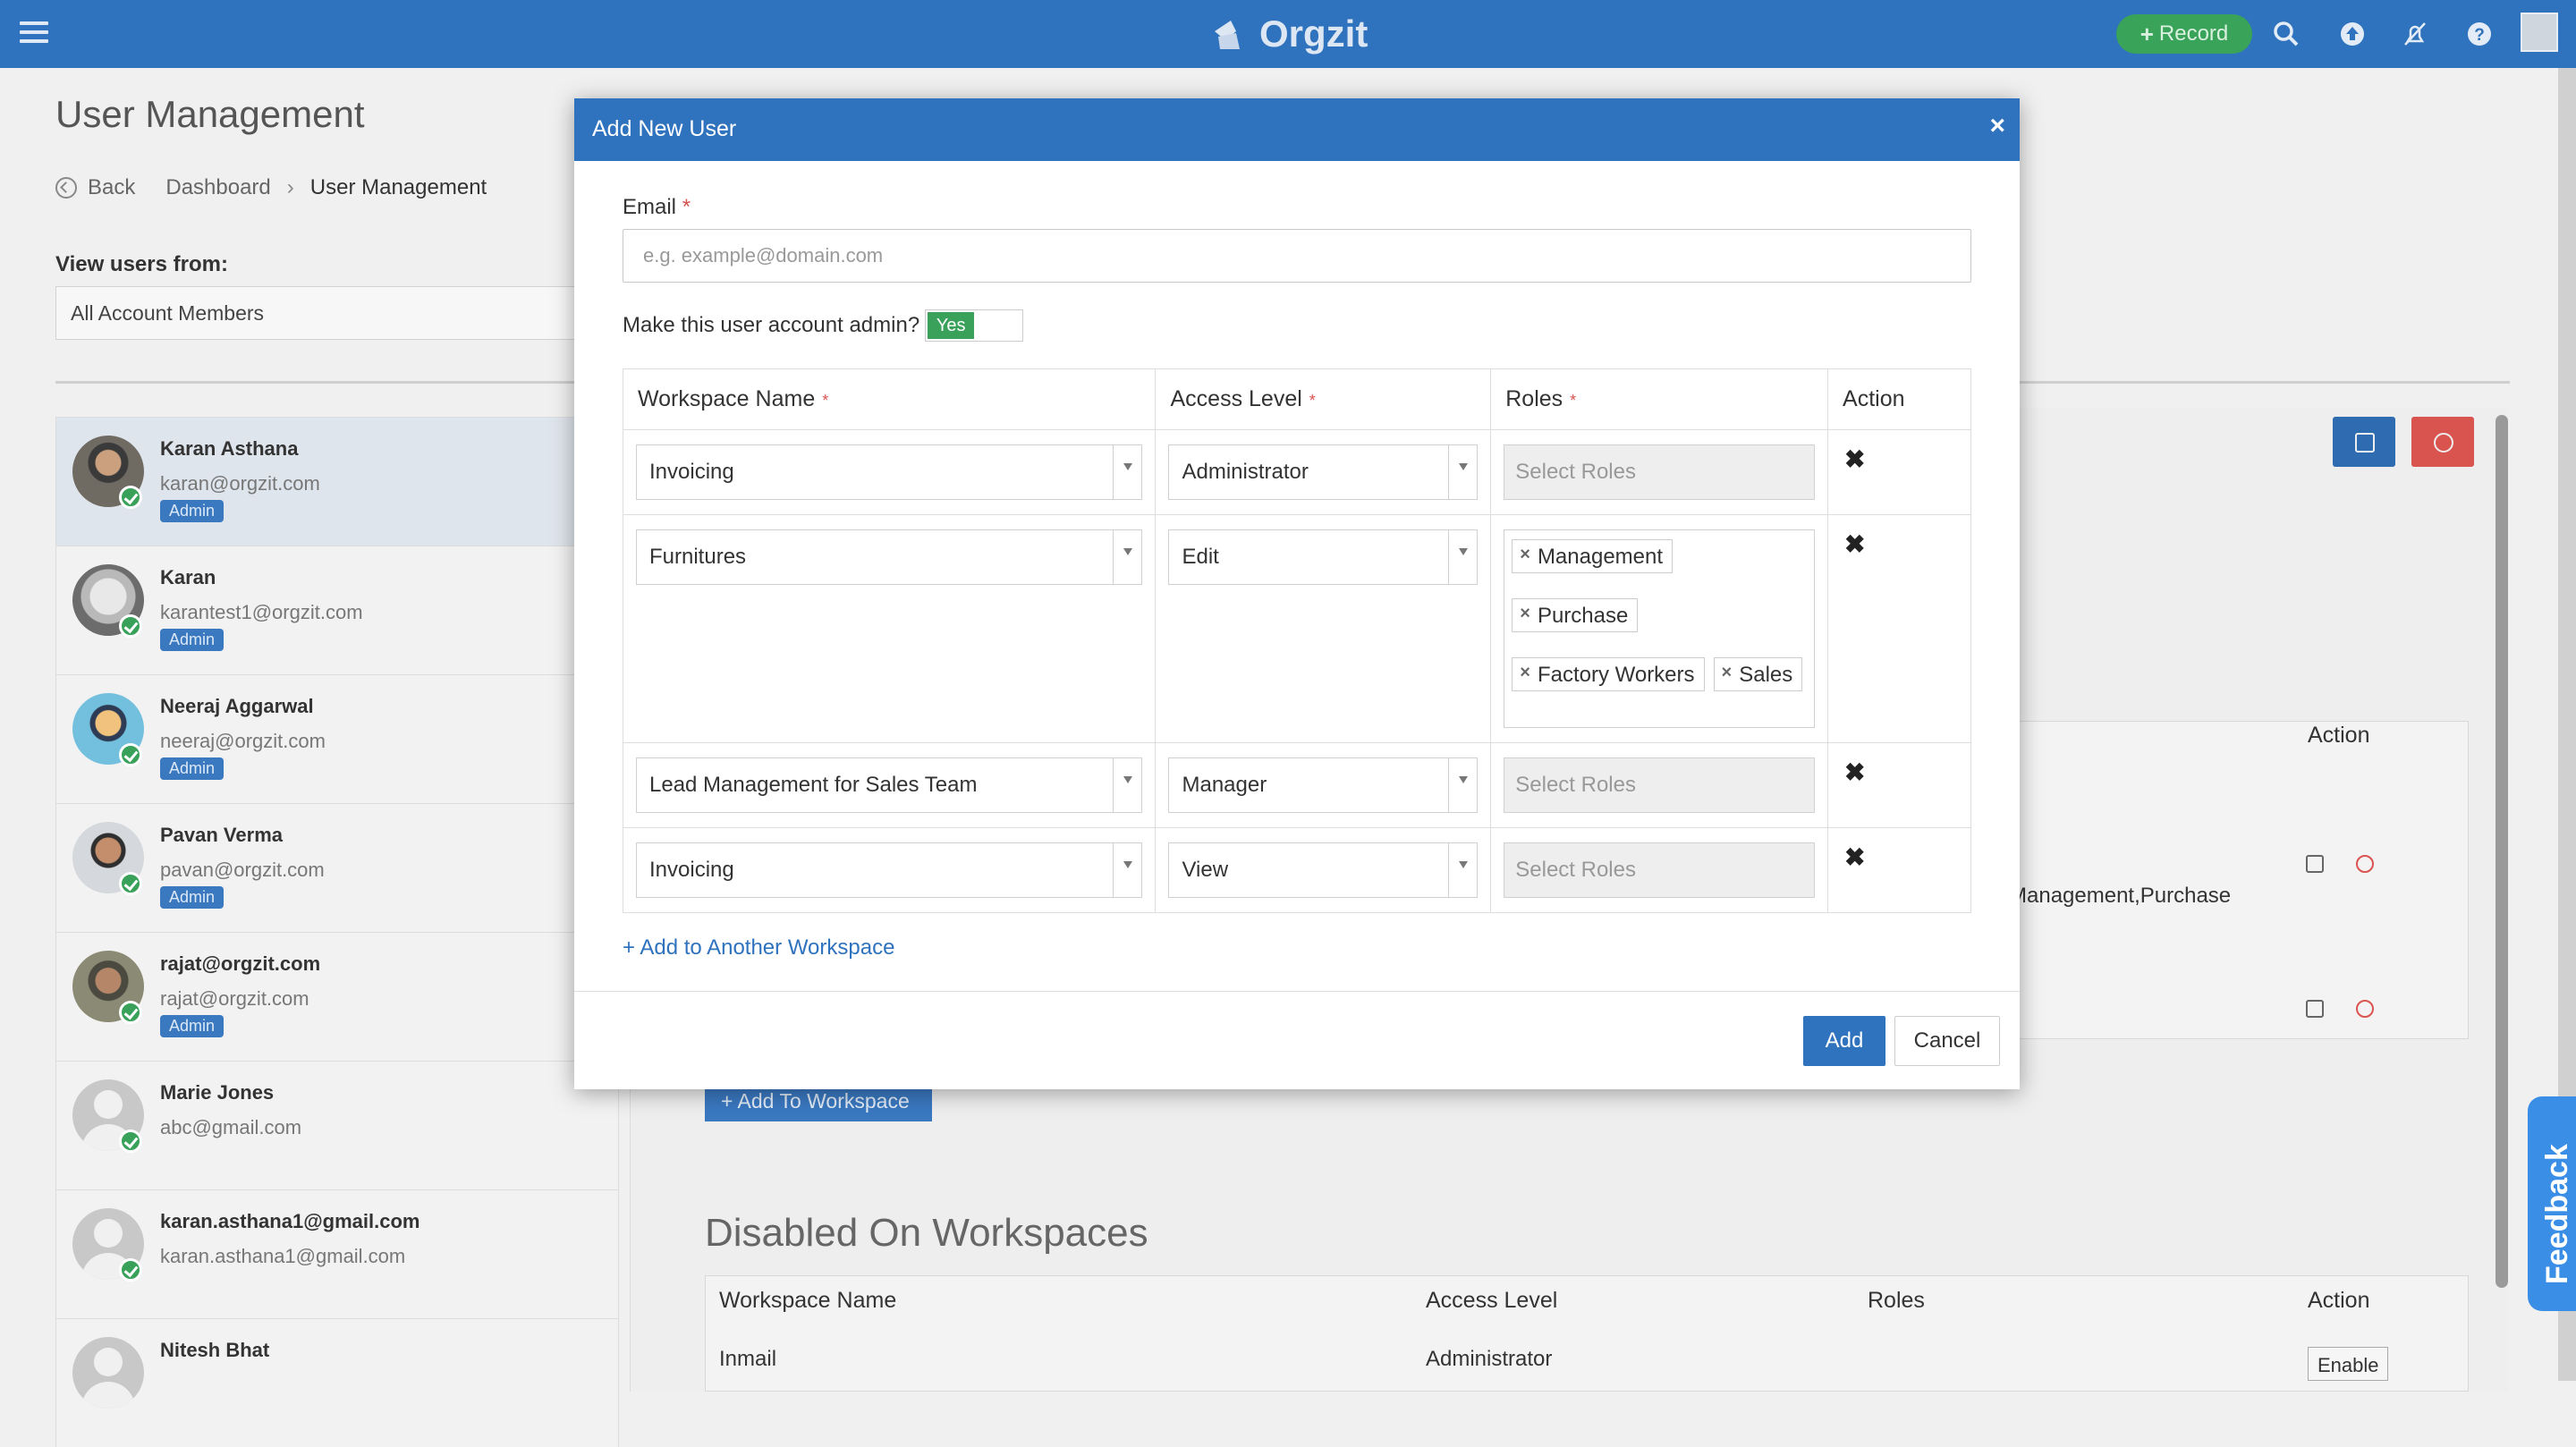  I want to click on modal-footer-divider, so click(1297, 991).